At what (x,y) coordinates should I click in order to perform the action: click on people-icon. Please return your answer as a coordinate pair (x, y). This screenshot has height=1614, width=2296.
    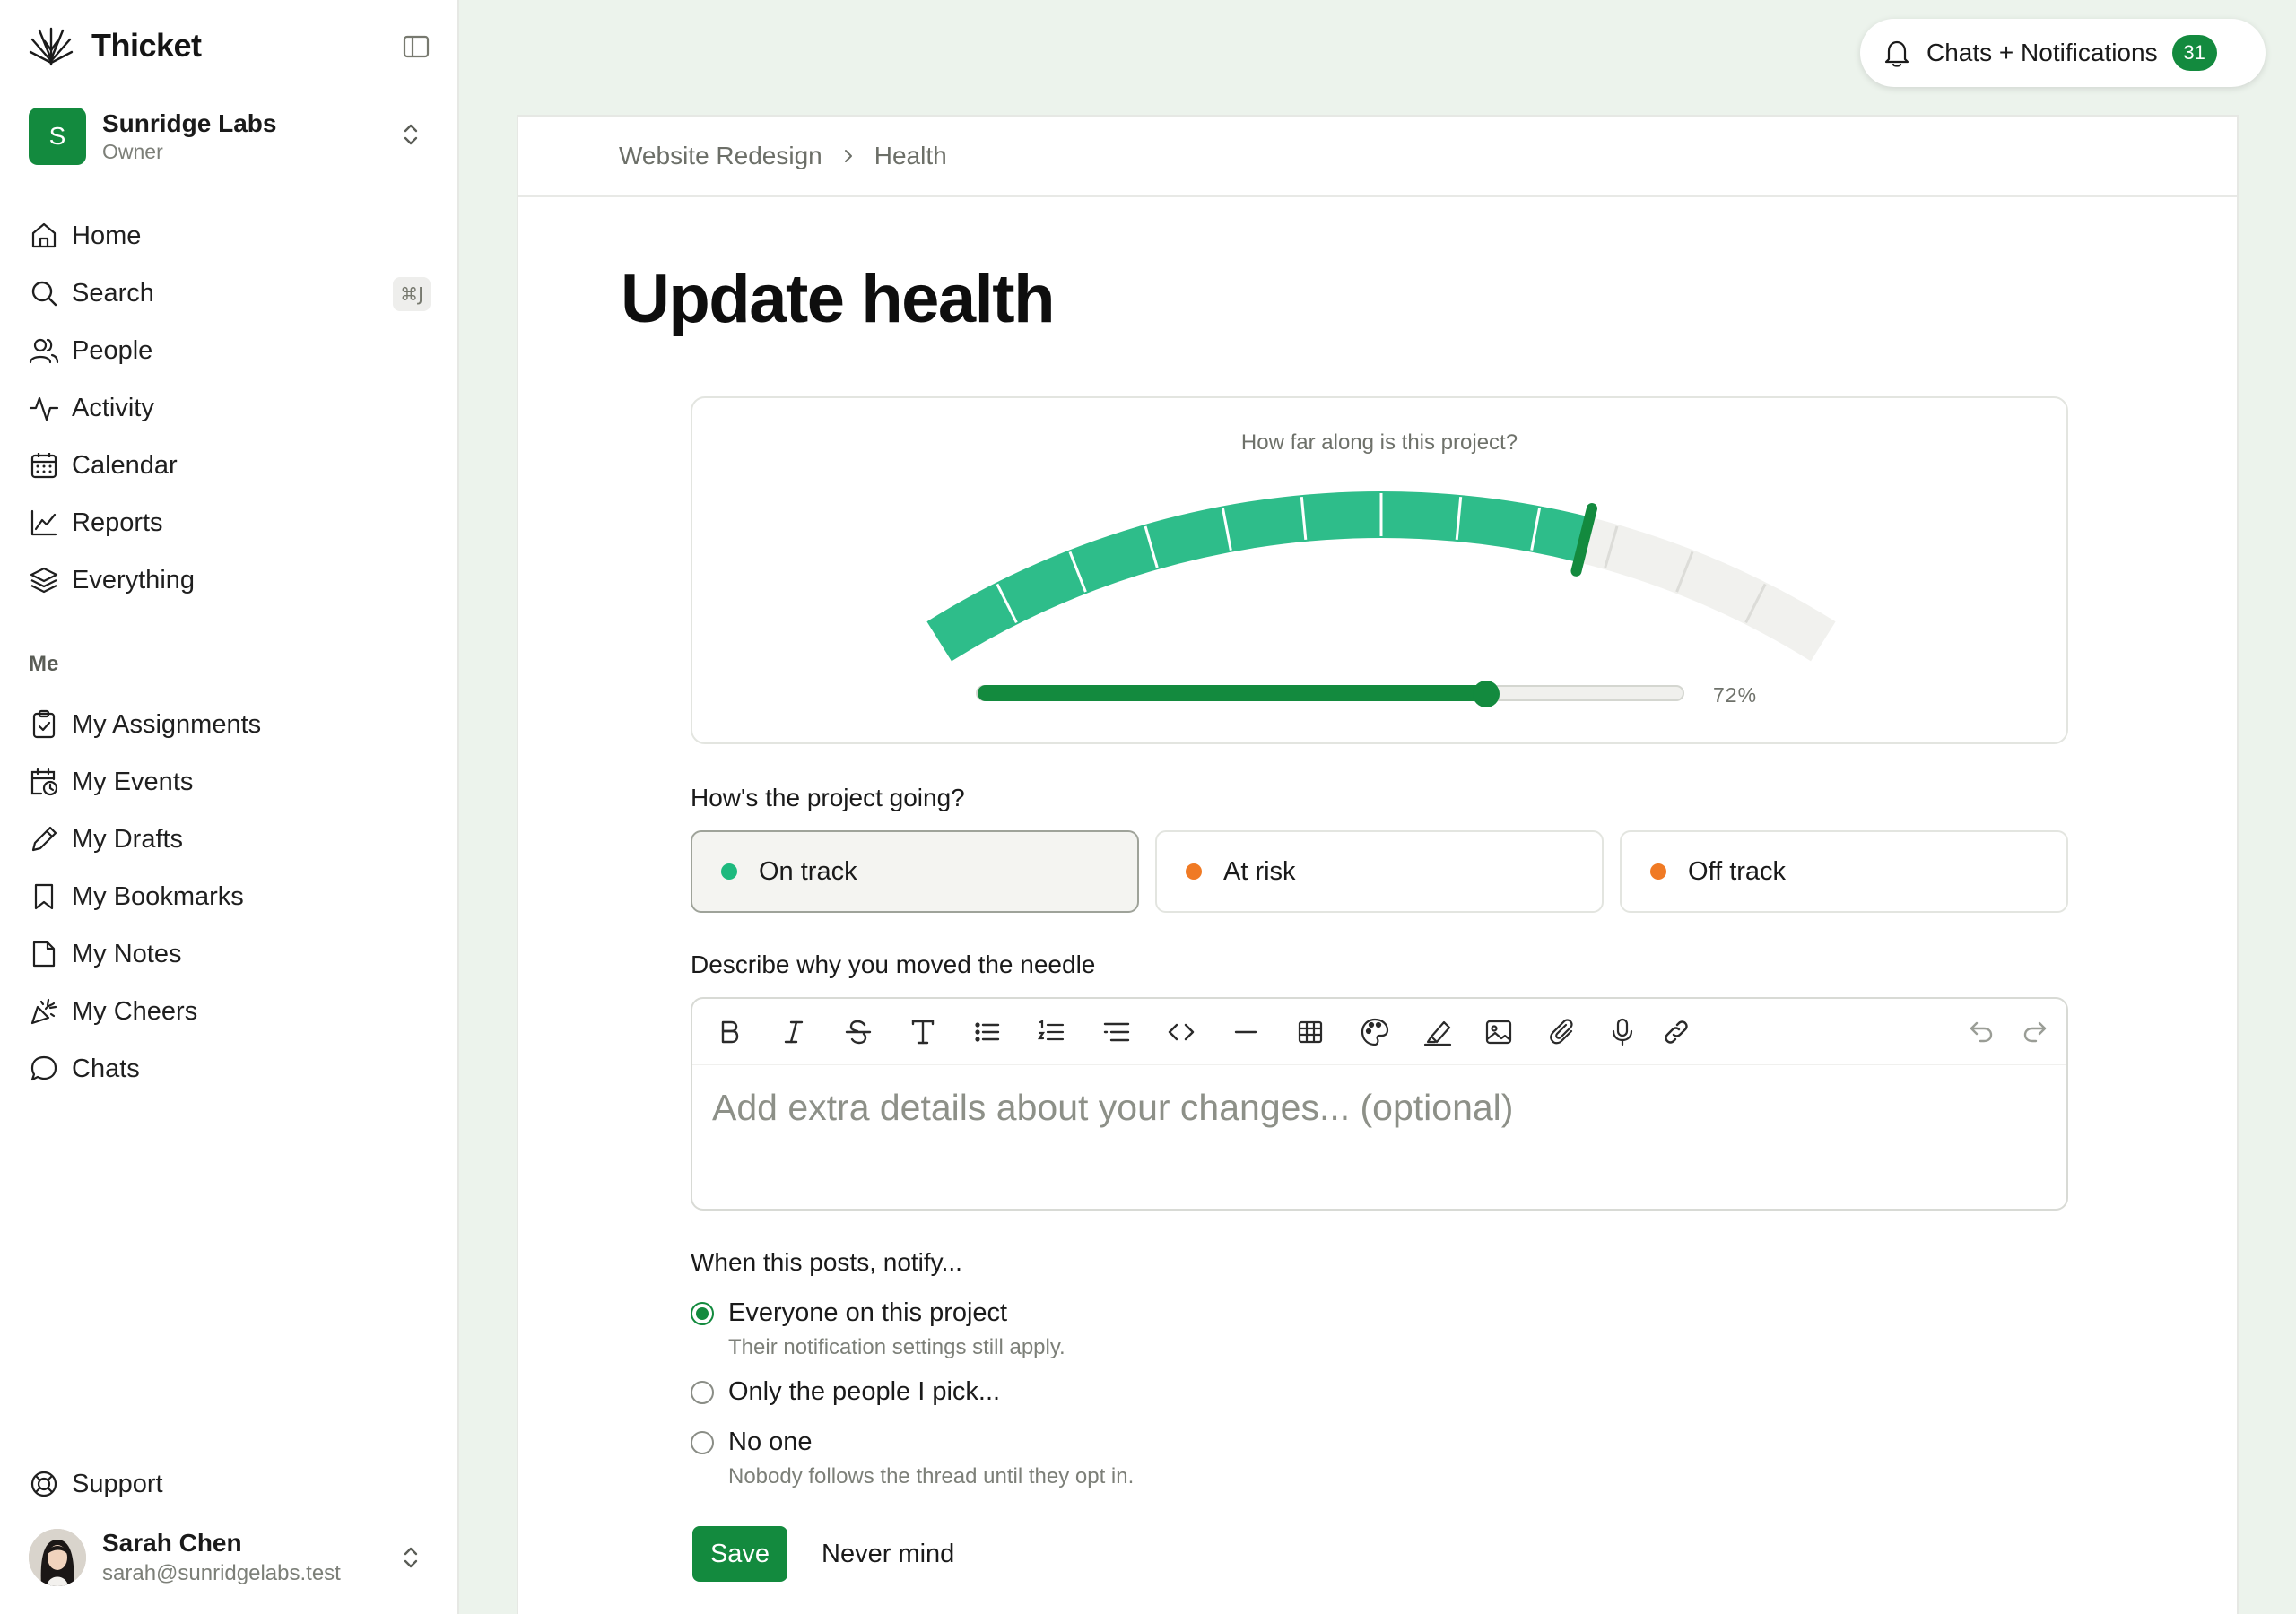
    Looking at the image, I should click on (44, 350).